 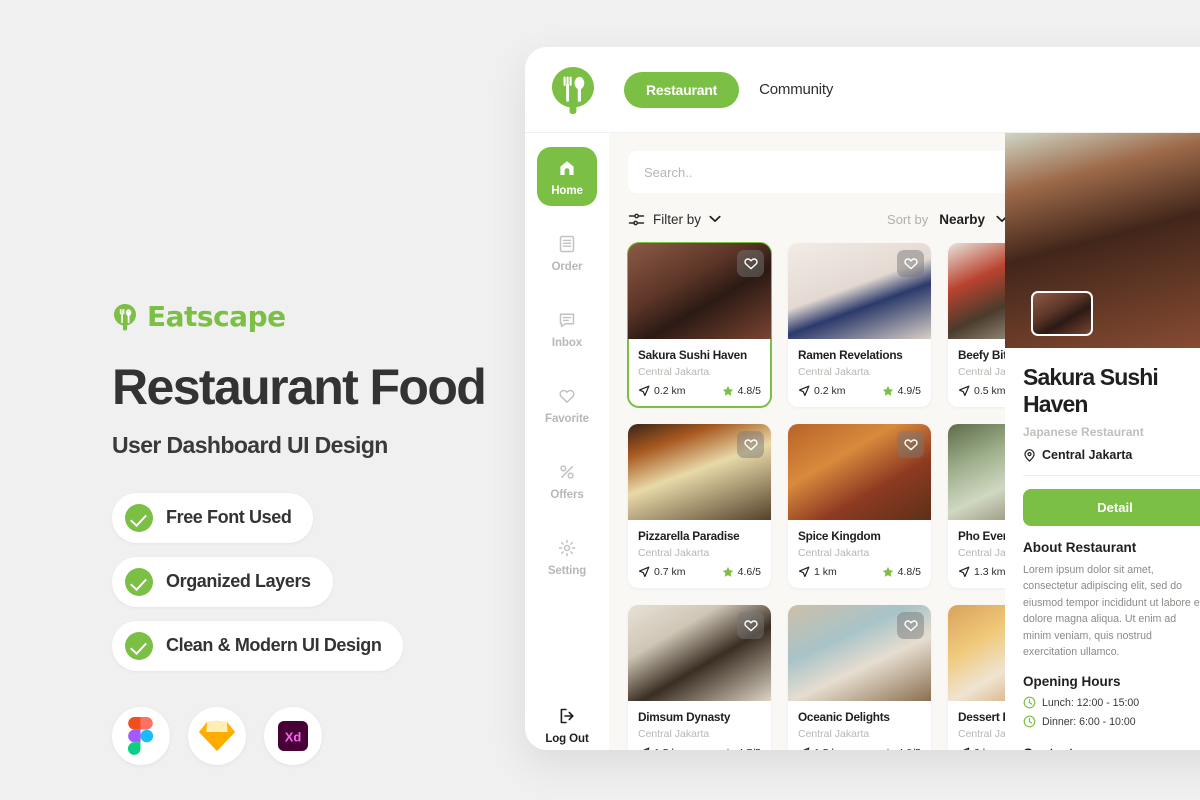 I want to click on hours-text: Dinner: 6:00 - 10:00, so click(x=1089, y=721).